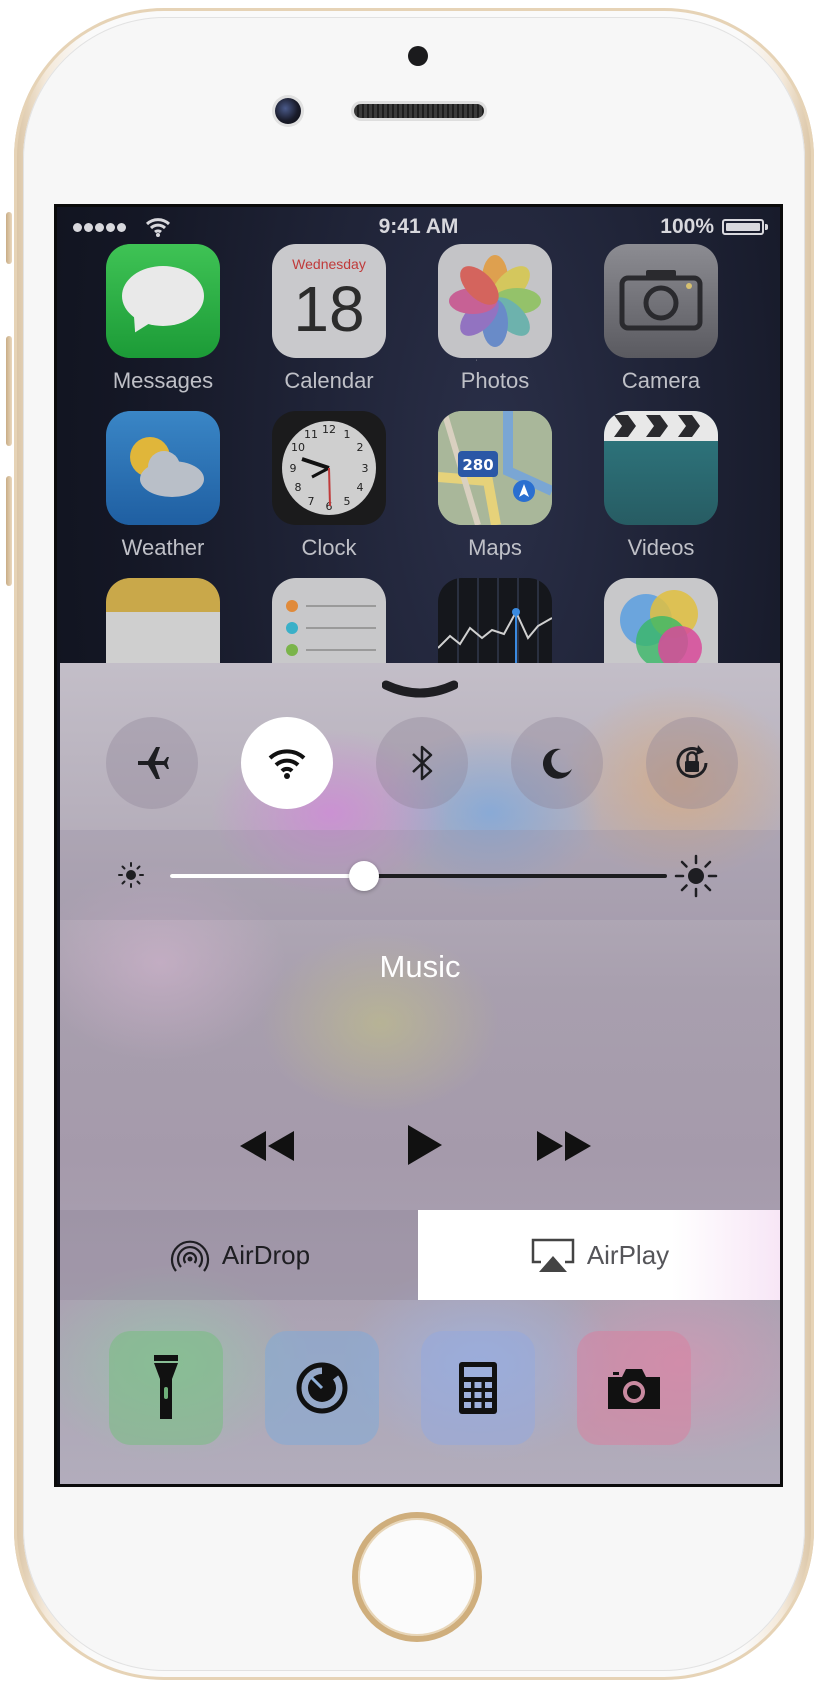  I want to click on music-title: Music, so click(420, 966).